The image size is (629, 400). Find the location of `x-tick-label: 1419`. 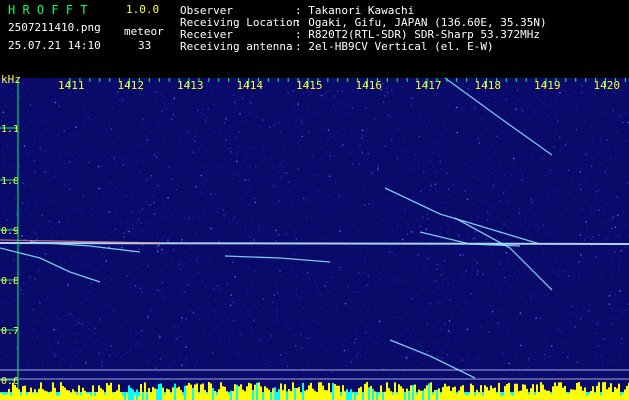

x-tick-label: 1419 is located at coordinates (547, 85).